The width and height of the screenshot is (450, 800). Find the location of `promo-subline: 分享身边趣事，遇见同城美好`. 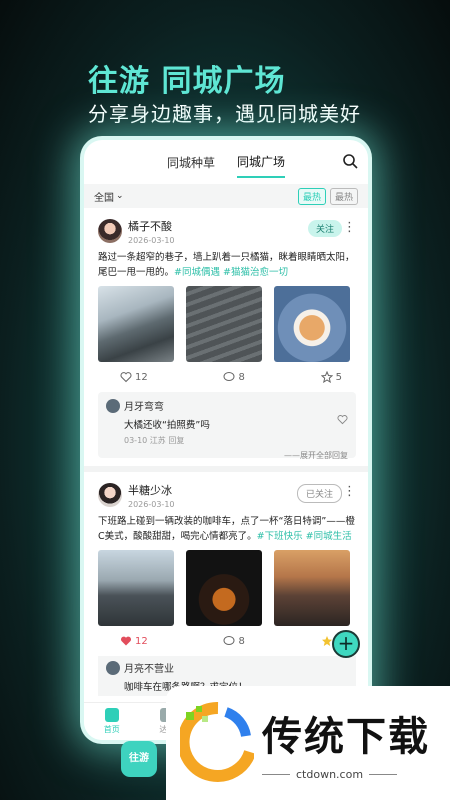

promo-subline: 分享身边趣事，遇见同城美好 is located at coordinates (224, 114).